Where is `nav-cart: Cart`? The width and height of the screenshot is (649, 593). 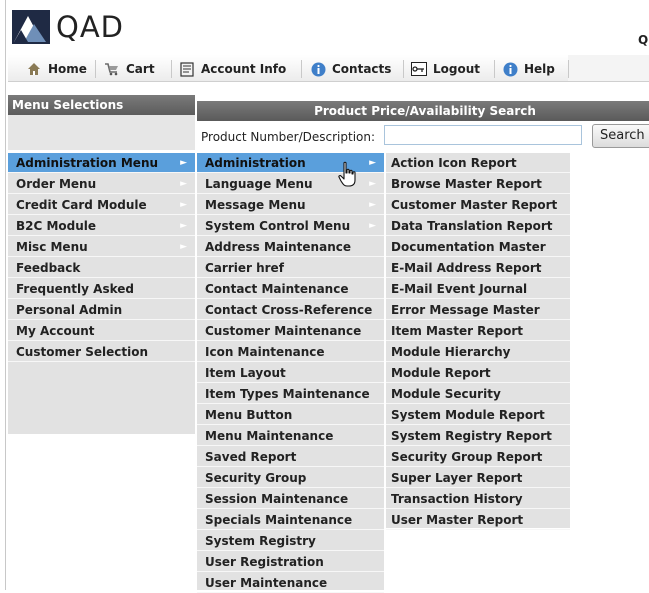 nav-cart: Cart is located at coordinates (129, 69).